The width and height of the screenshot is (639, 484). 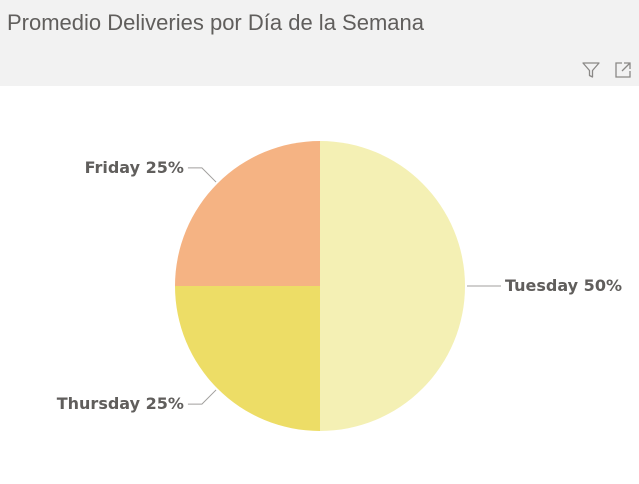 I want to click on filter-icon, so click(x=591, y=70).